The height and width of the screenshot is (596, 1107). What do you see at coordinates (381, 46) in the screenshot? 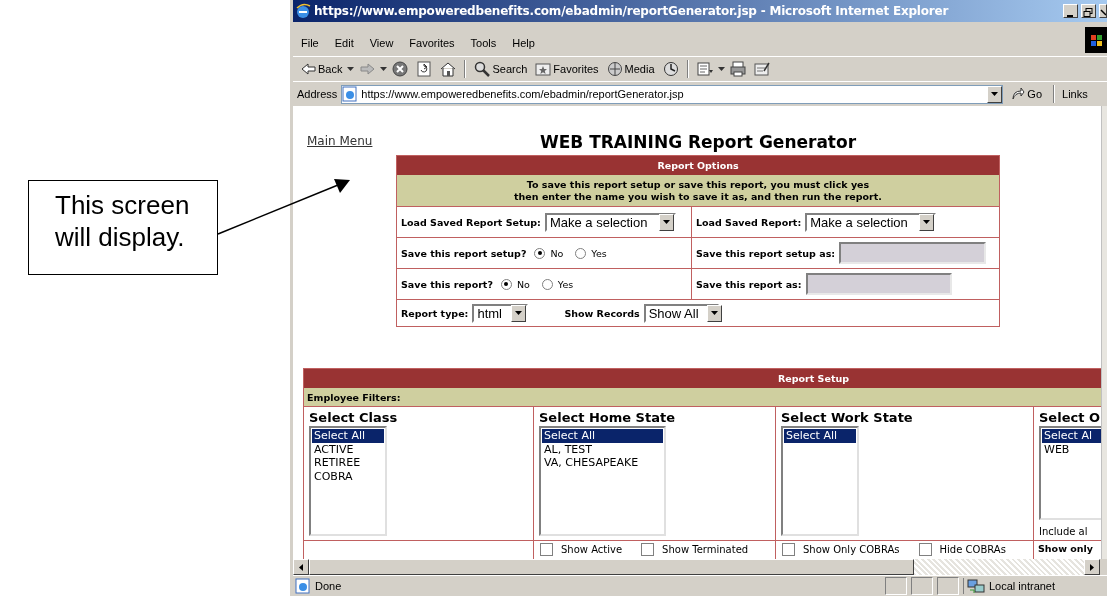
I see `menu-item: View` at bounding box center [381, 46].